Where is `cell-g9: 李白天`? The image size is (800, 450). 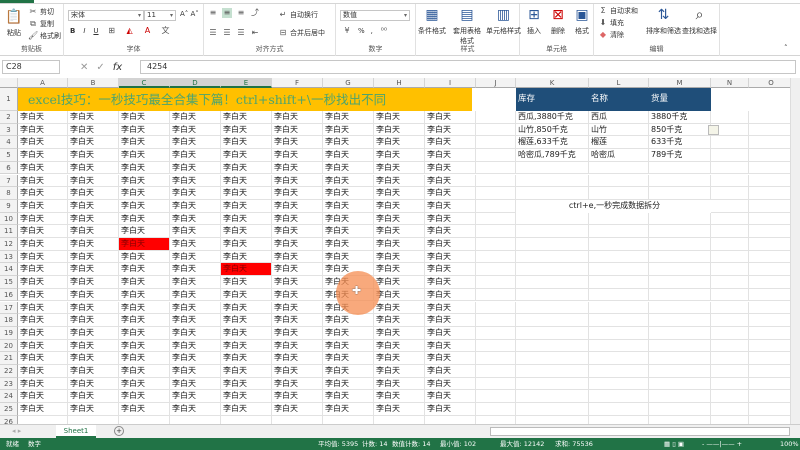 cell-g9: 李白天 is located at coordinates (348, 206).